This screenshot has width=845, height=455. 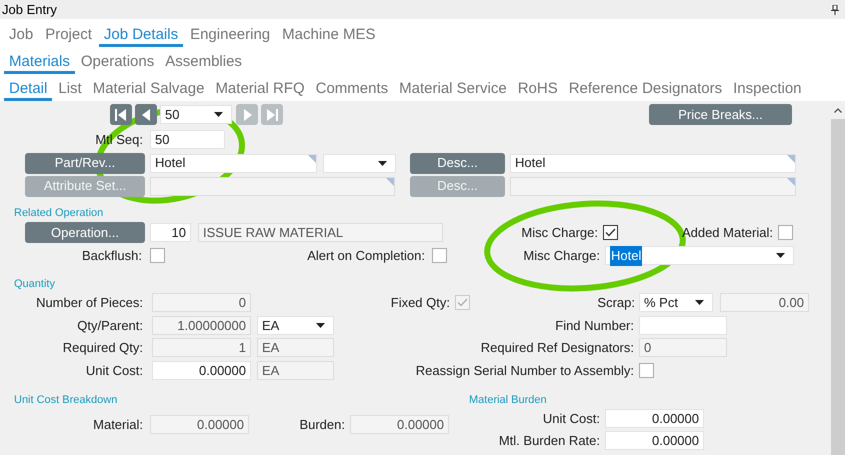 What do you see at coordinates (203, 64) in the screenshot?
I see `tab: Assemblies` at bounding box center [203, 64].